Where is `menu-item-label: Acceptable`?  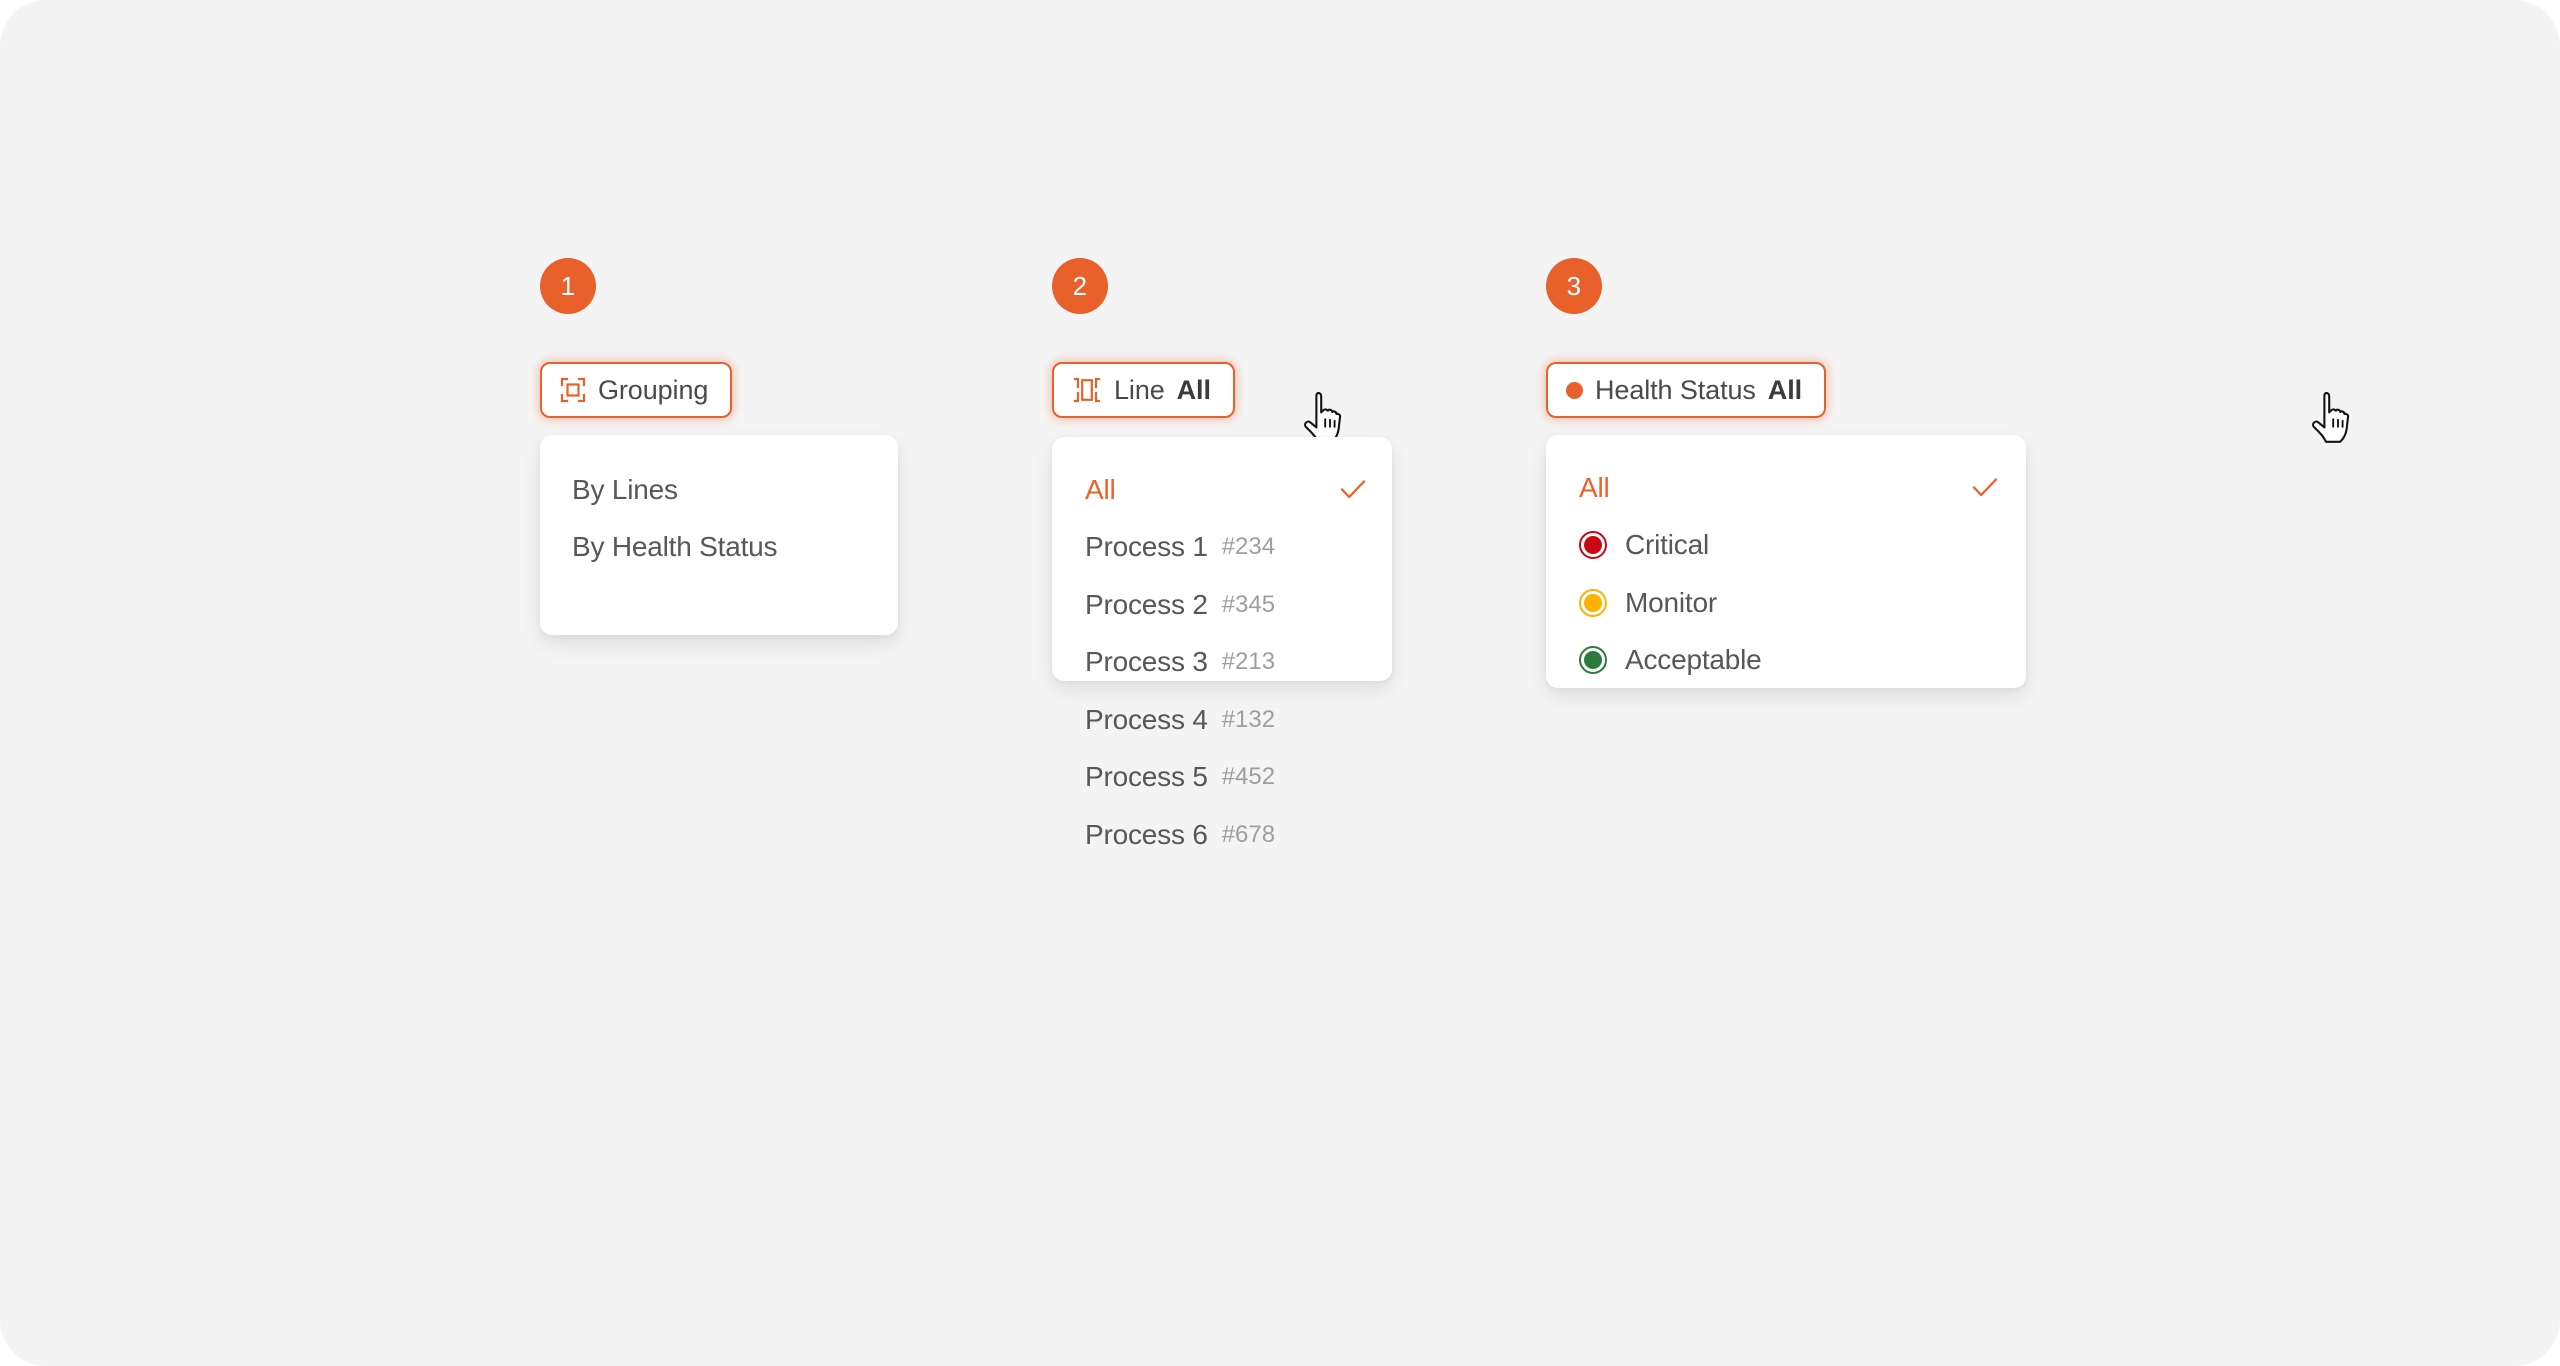
menu-item-label: Acceptable is located at coordinates (1693, 660).